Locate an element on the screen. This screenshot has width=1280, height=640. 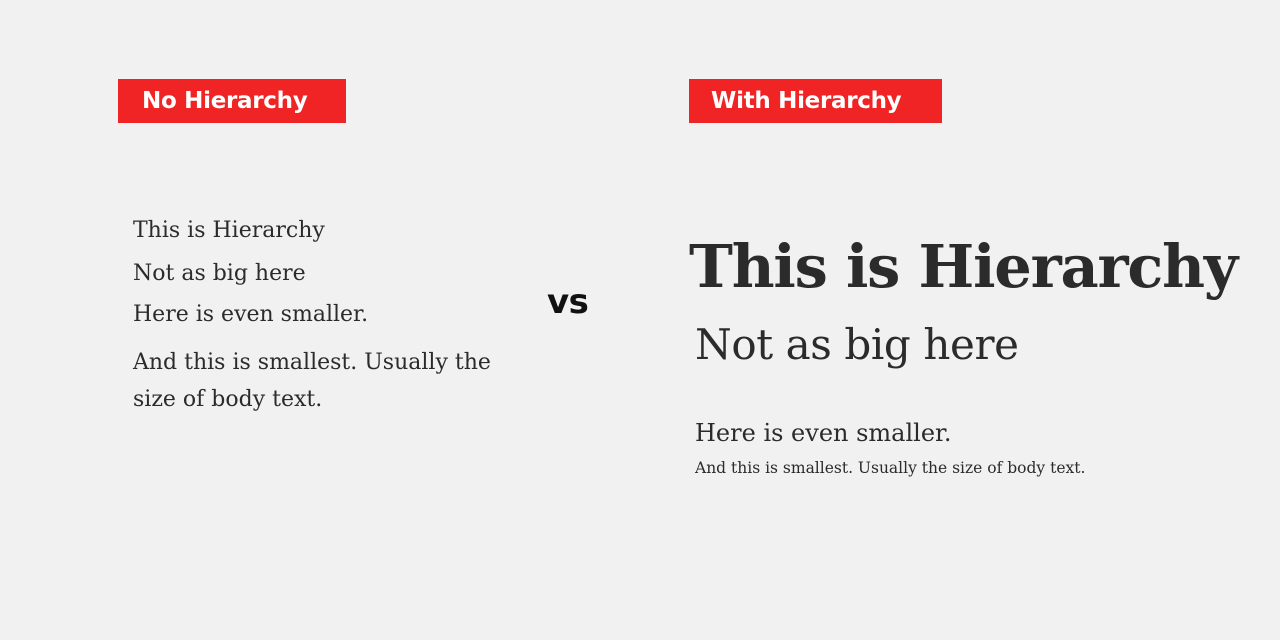
with-hierarchy-badge: With Hierarchy is located at coordinates (815, 101).